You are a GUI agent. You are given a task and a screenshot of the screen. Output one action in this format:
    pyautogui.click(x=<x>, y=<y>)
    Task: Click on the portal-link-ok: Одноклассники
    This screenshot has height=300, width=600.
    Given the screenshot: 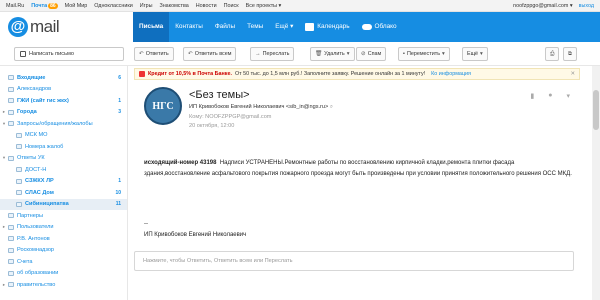 What is the action you would take?
    pyautogui.click(x=113, y=6)
    